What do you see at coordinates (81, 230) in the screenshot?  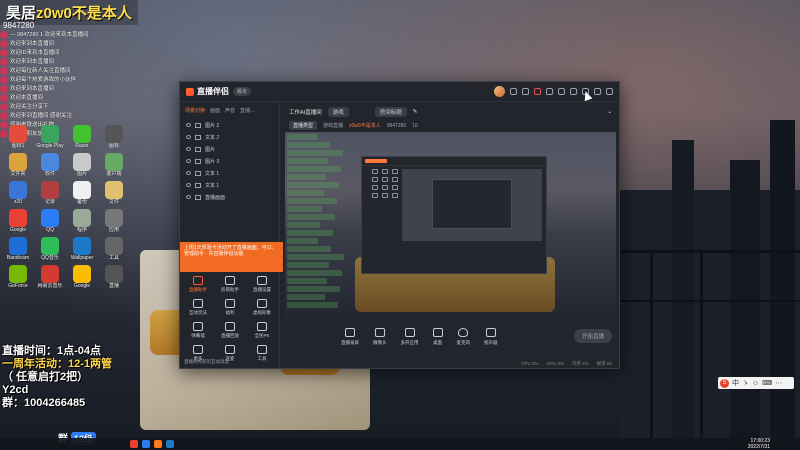 I see `desktop-icon-label: 程序` at bounding box center [81, 230].